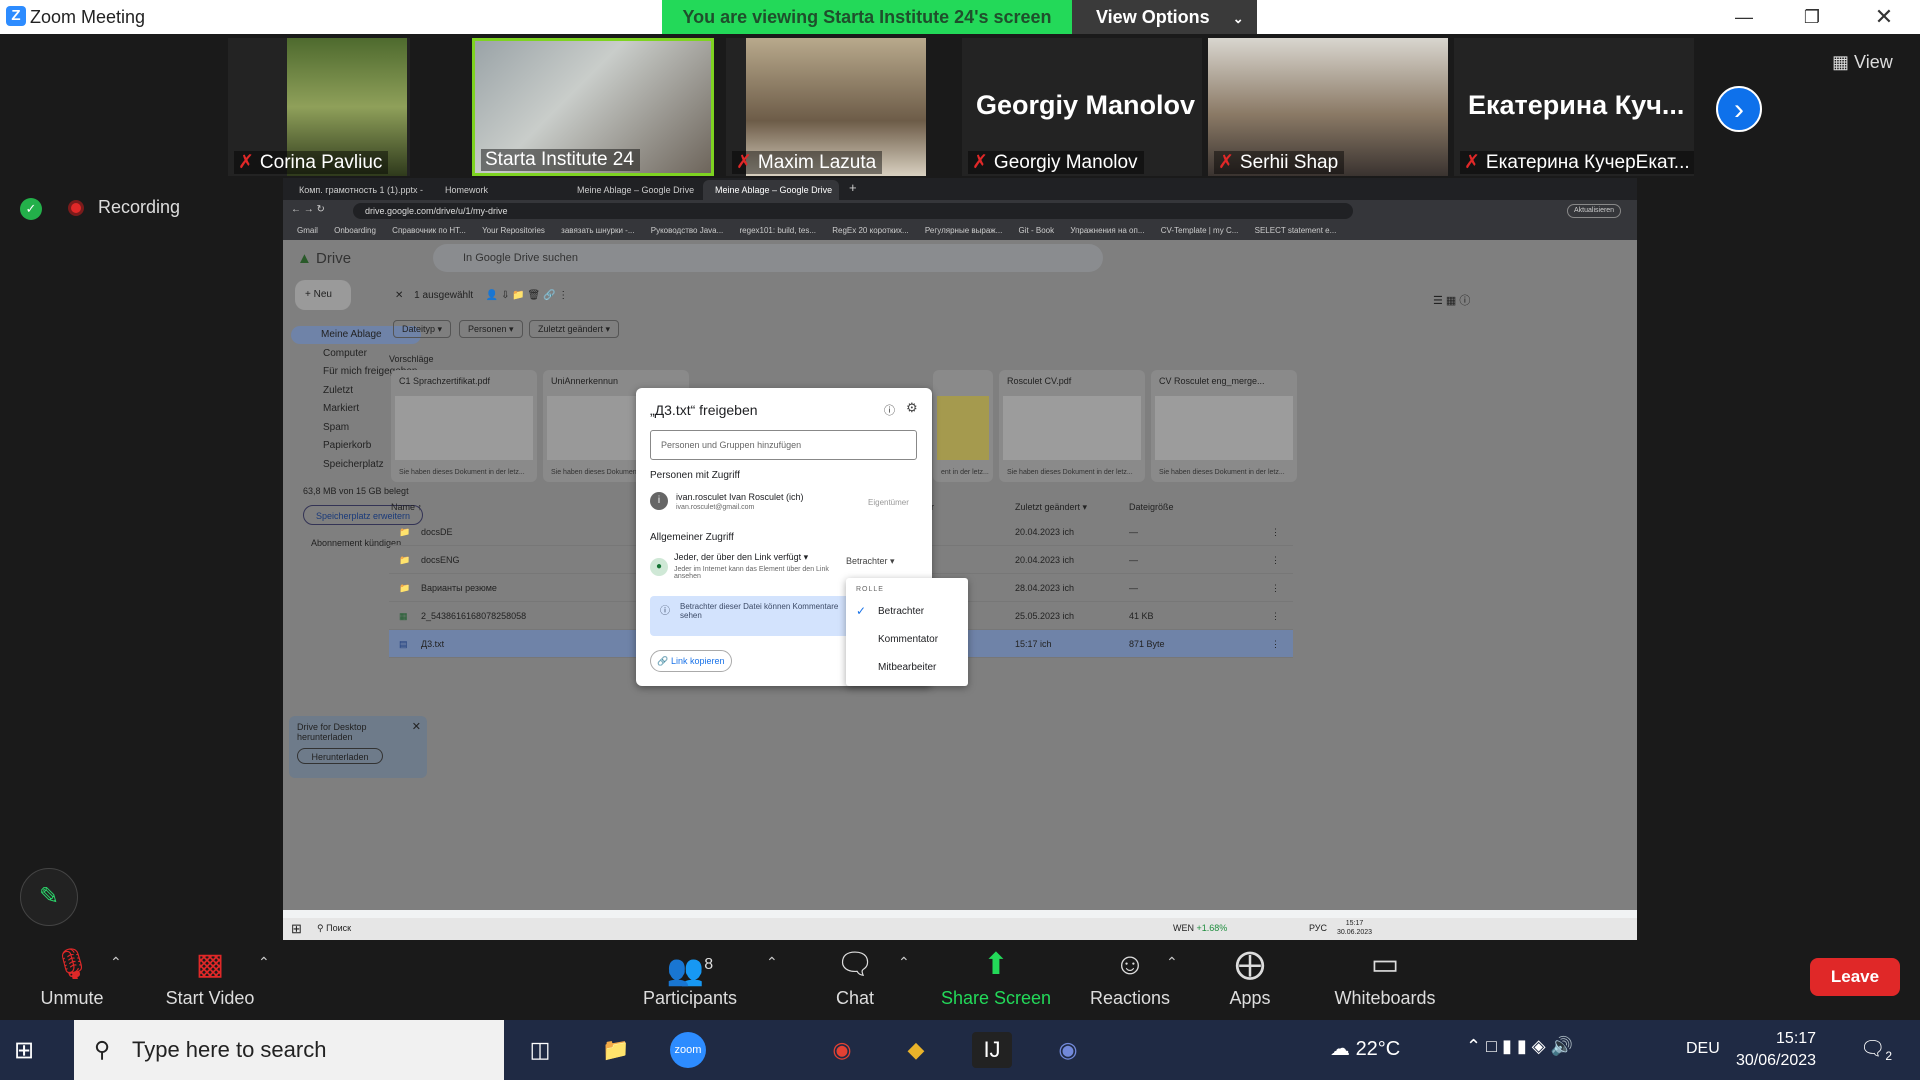 Image resolution: width=1920 pixels, height=1080 pixels. What do you see at coordinates (1451, 300) in the screenshot?
I see `view-controls-icon: ☰ ▦ ⓘ` at bounding box center [1451, 300].